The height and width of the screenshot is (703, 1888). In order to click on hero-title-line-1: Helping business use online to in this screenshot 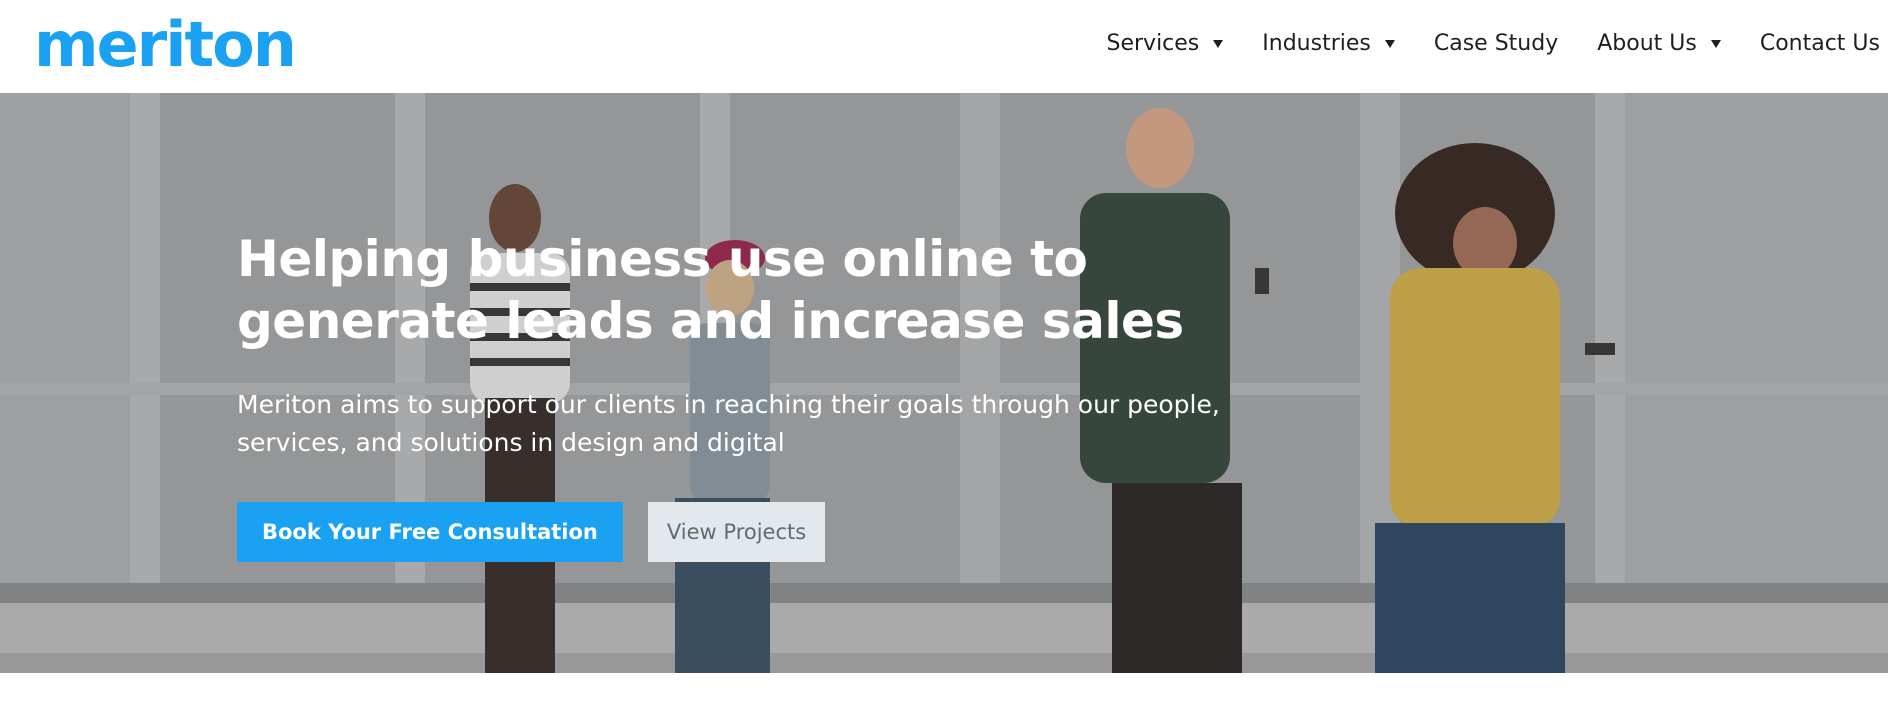, I will do `click(662, 259)`.